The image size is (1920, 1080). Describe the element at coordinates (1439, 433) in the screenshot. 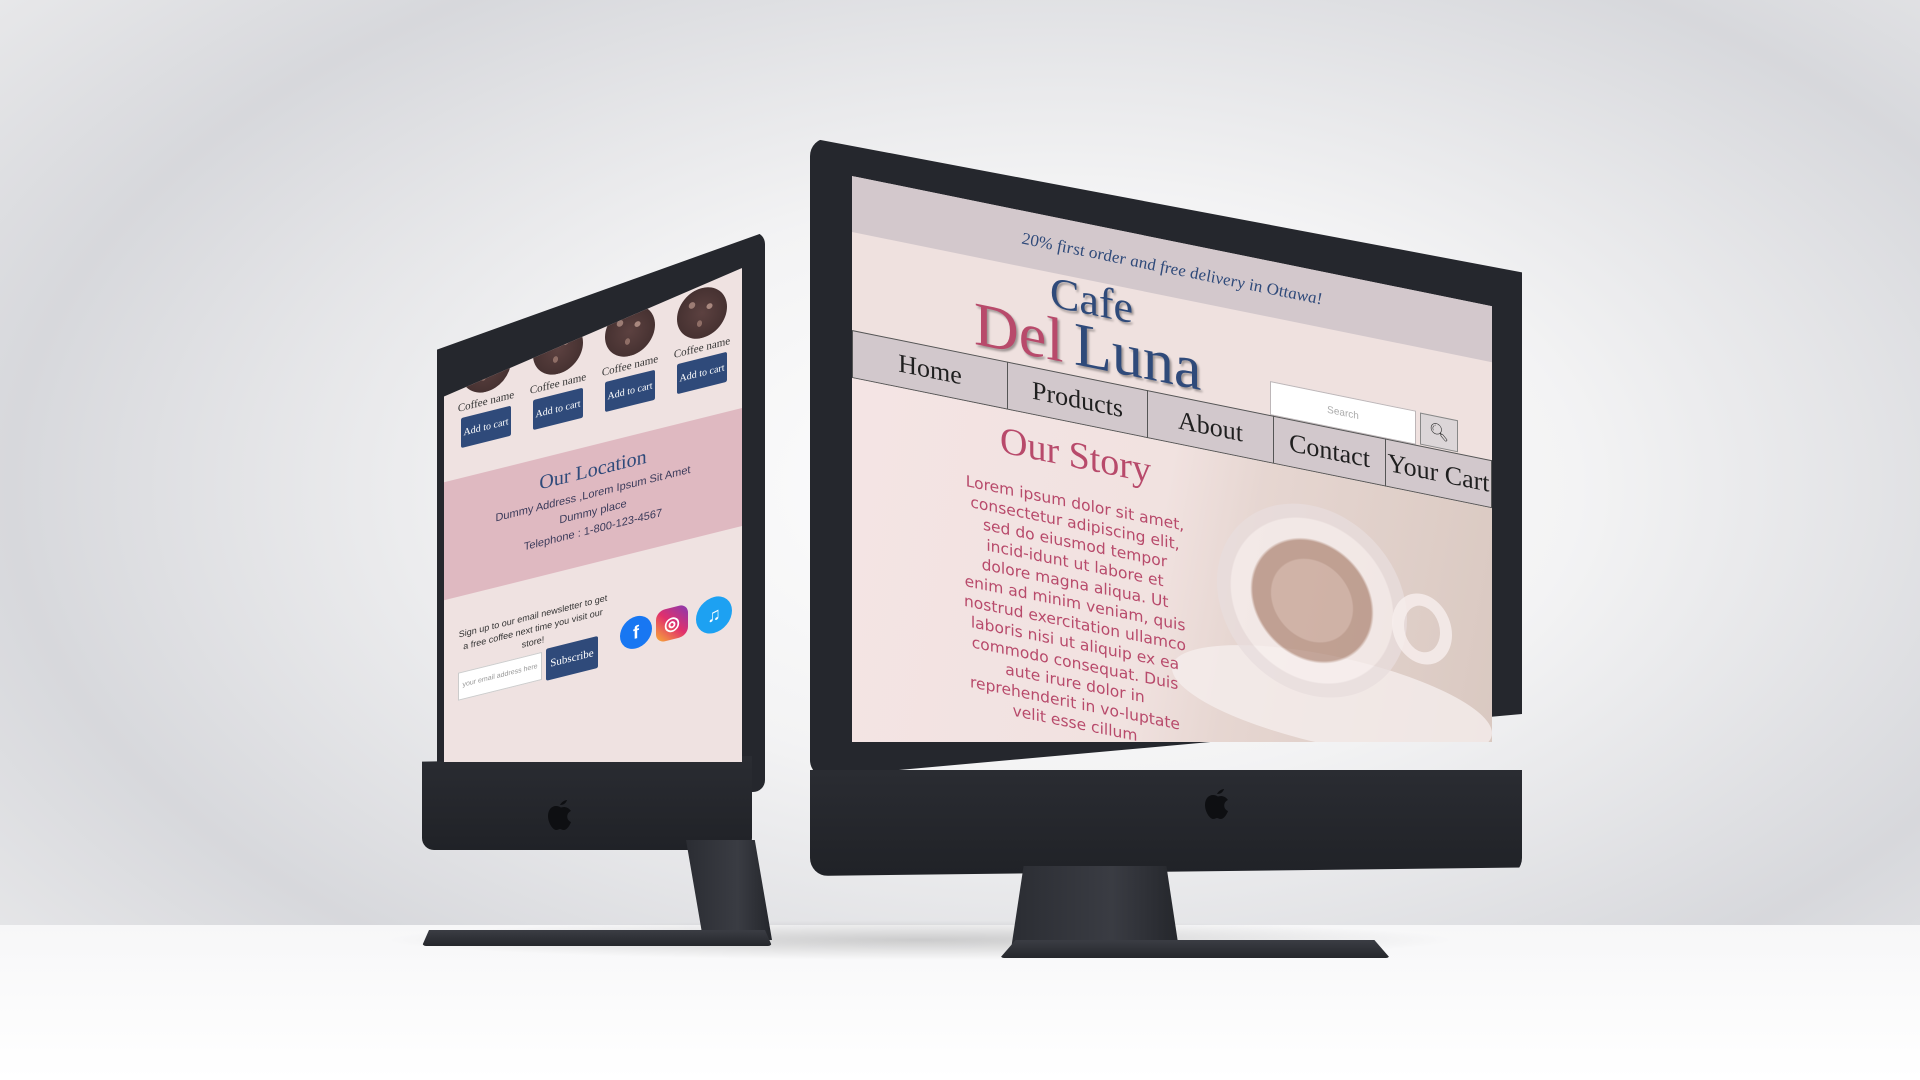

I see `magnifier-icon: 🔍︎` at that location.